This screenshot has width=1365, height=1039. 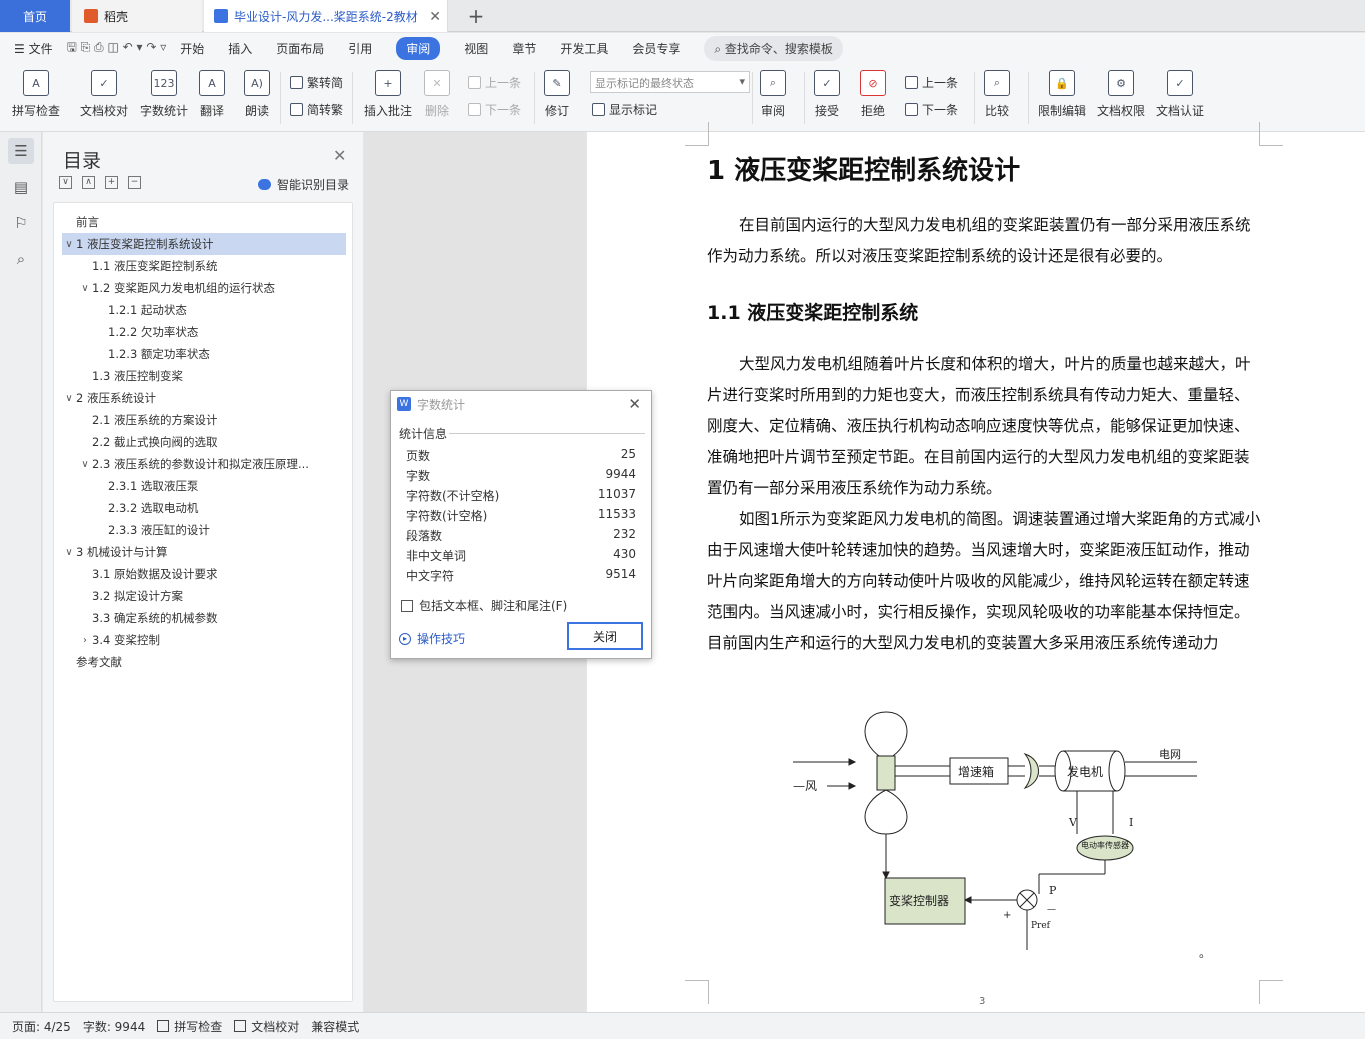 I want to click on simp-to-trad-button: 简转繁, so click(x=316, y=109).